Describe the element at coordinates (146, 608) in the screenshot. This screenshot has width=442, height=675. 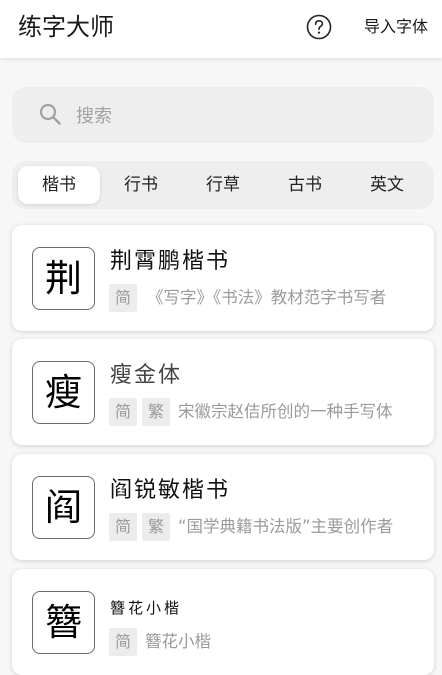
I see `font-name: 簪花小楷` at that location.